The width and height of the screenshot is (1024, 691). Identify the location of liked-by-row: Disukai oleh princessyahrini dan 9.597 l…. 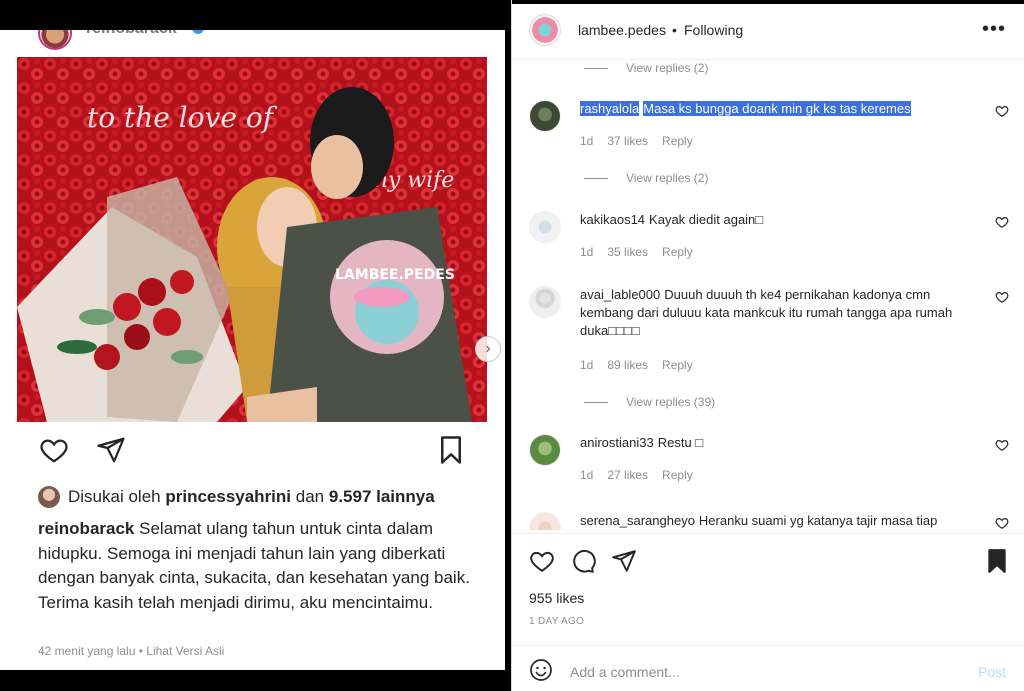
(236, 497).